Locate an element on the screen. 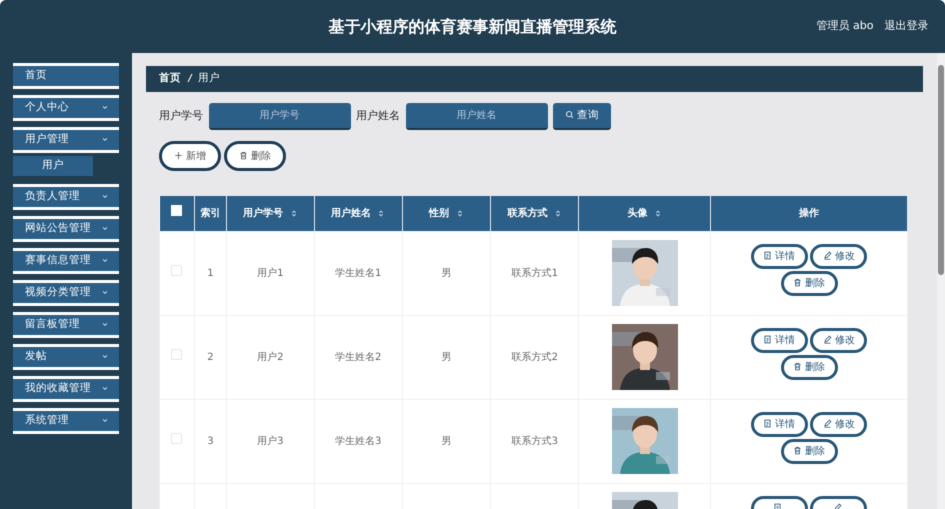 The image size is (945, 509). sidebar-item-label: 留言板管理 is located at coordinates (52, 325).